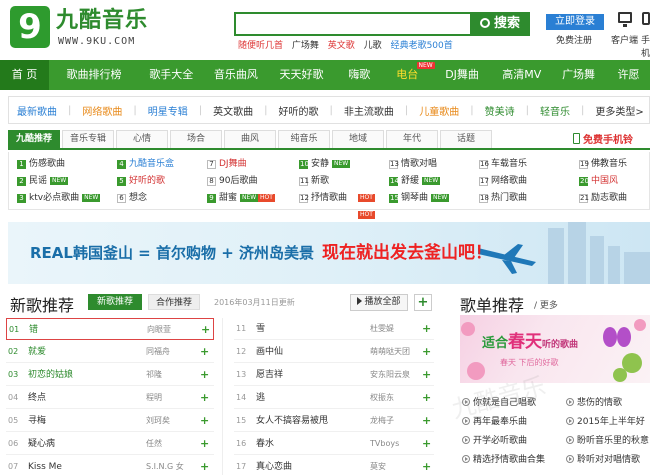 The height and width of the screenshot is (475, 650). Describe the element at coordinates (603, 198) in the screenshot. I see `category-item: 21 励志歌曲` at that location.